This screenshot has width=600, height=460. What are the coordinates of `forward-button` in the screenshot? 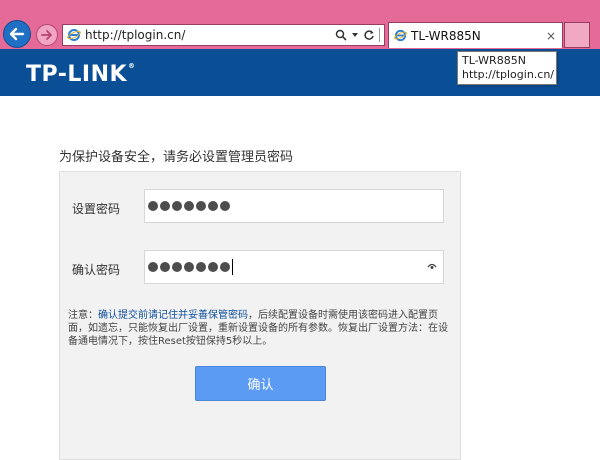 It's located at (47, 35).